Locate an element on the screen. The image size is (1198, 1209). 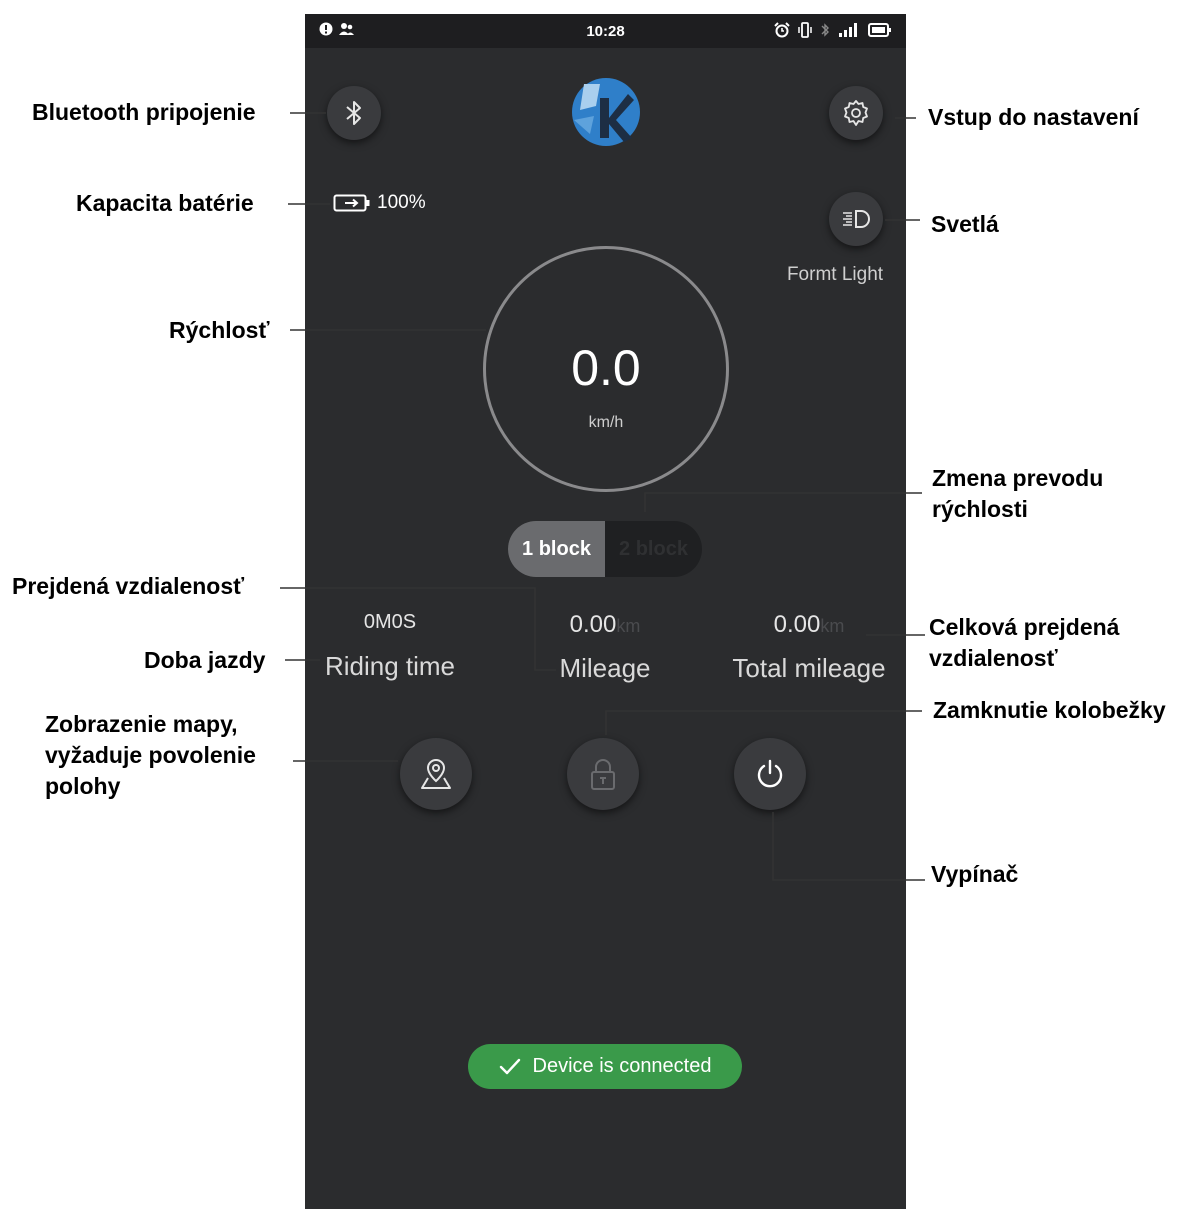
power-icon is located at coordinates (770, 773).